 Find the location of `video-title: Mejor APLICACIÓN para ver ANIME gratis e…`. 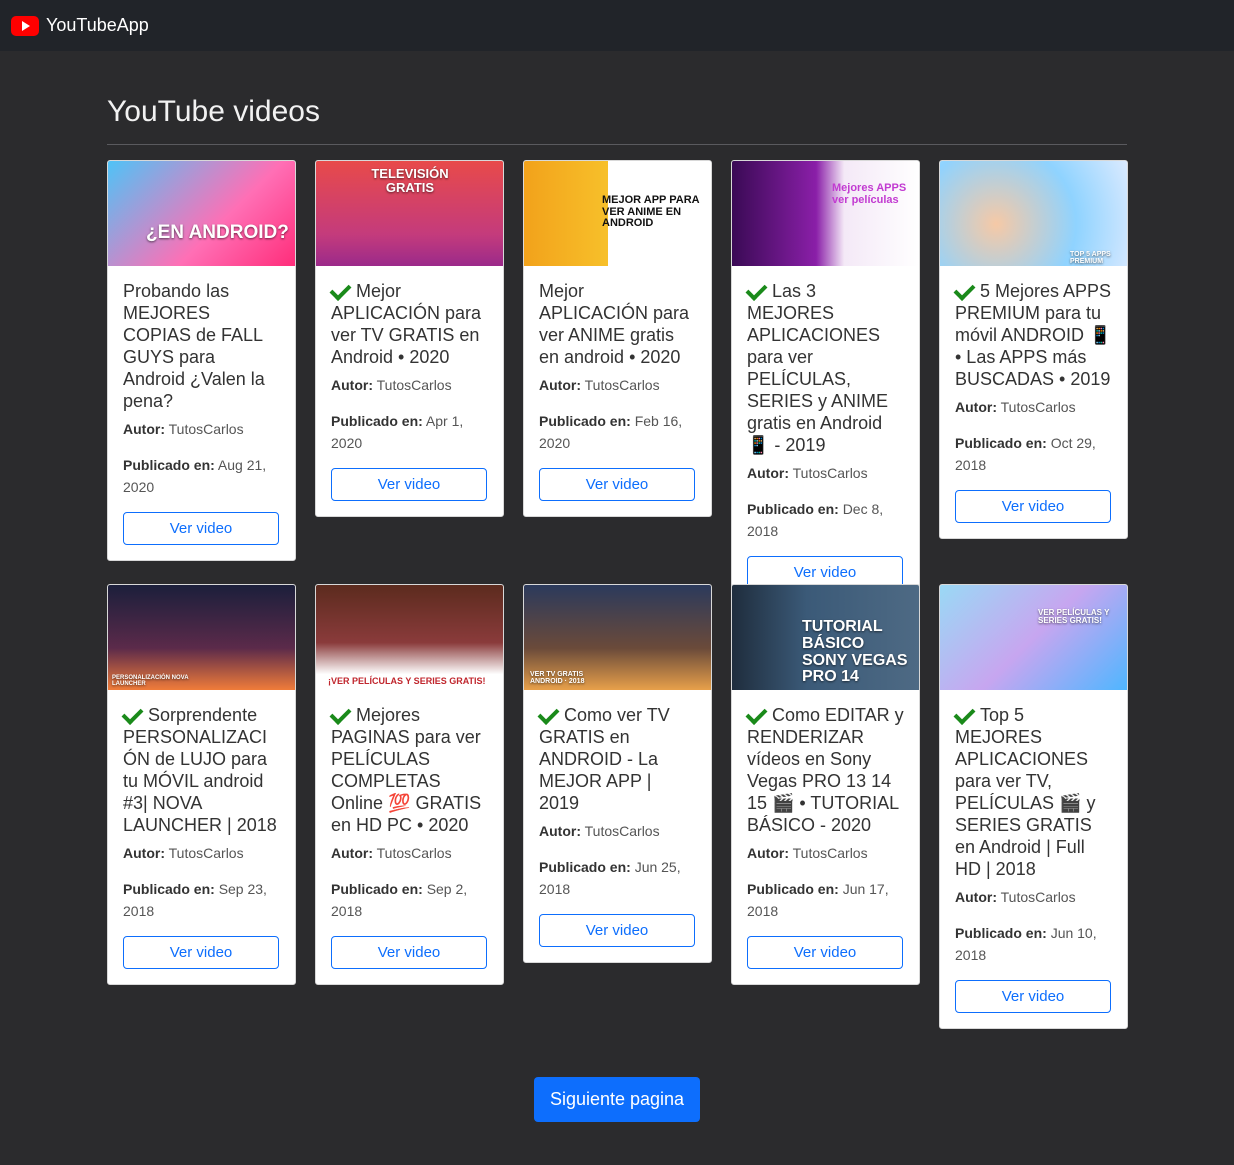

video-title: Mejor APLICACIÓN para ver ANIME gratis e… is located at coordinates (617, 324).